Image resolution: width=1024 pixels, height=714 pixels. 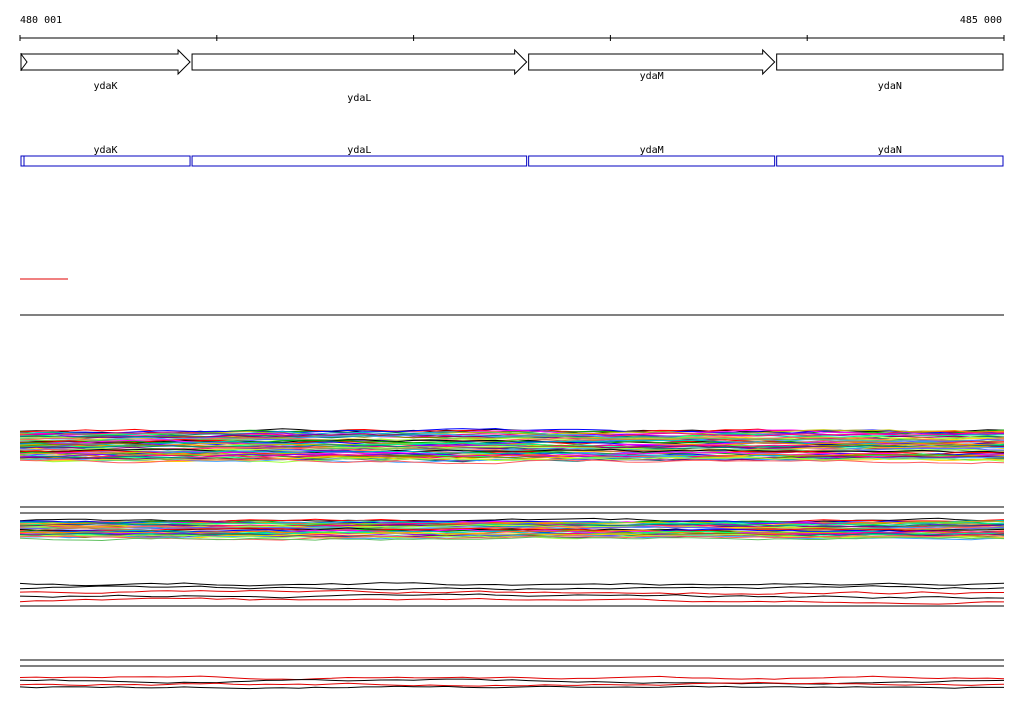 What do you see at coordinates (652, 76) in the screenshot?
I see `gene-label: ydaM` at bounding box center [652, 76].